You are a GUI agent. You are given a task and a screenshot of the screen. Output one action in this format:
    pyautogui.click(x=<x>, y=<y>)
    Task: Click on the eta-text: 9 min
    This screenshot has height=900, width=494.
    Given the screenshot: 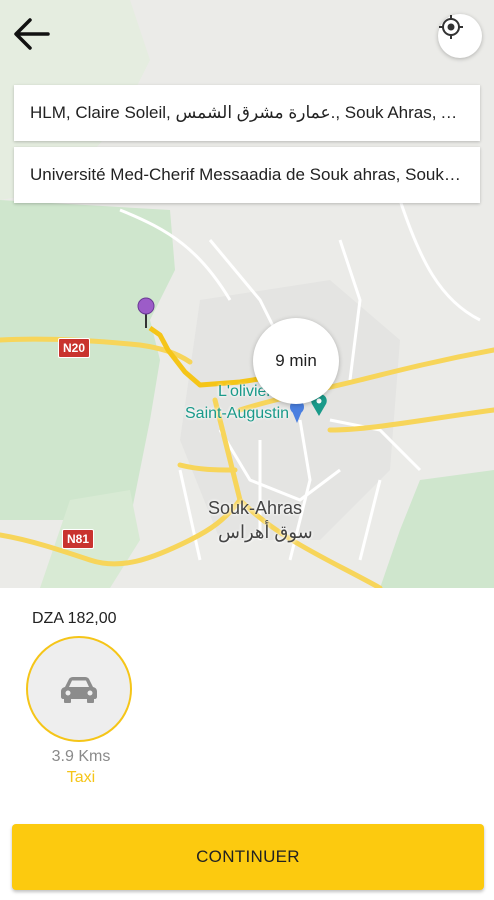 What is the action you would take?
    pyautogui.click(x=296, y=360)
    